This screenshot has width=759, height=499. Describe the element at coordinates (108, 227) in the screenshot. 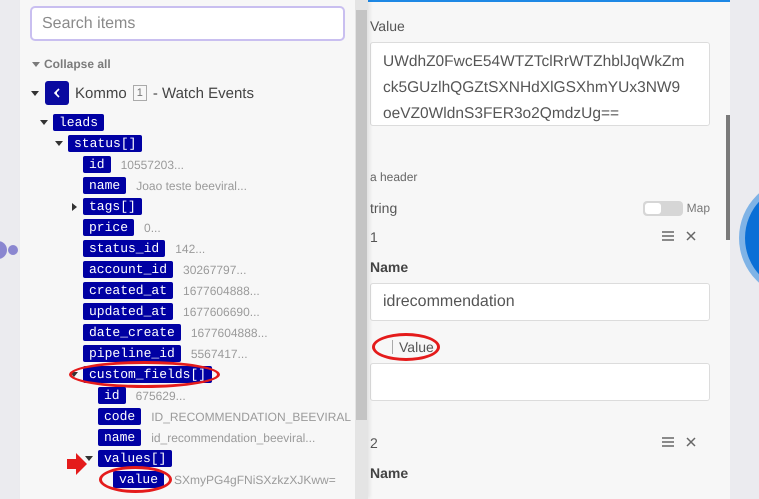

I see `field-key-tag: price` at that location.